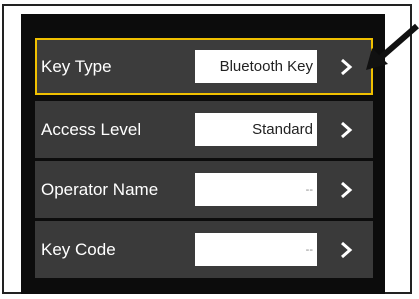 The width and height of the screenshot is (419, 299). I want to click on row-label-key-type: Key Type, so click(76, 66).